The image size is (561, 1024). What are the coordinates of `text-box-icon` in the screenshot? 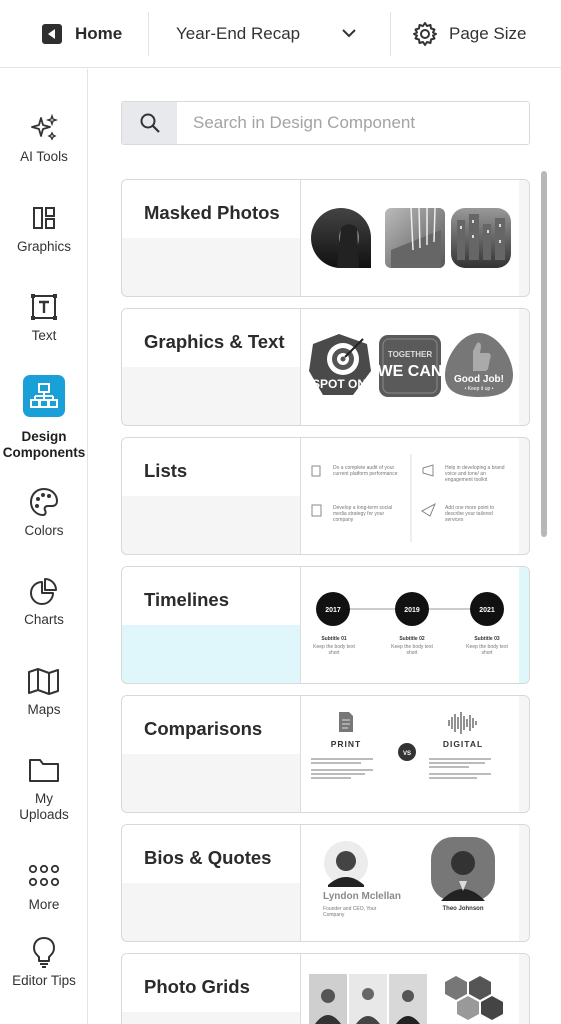 It's located at (44, 307).